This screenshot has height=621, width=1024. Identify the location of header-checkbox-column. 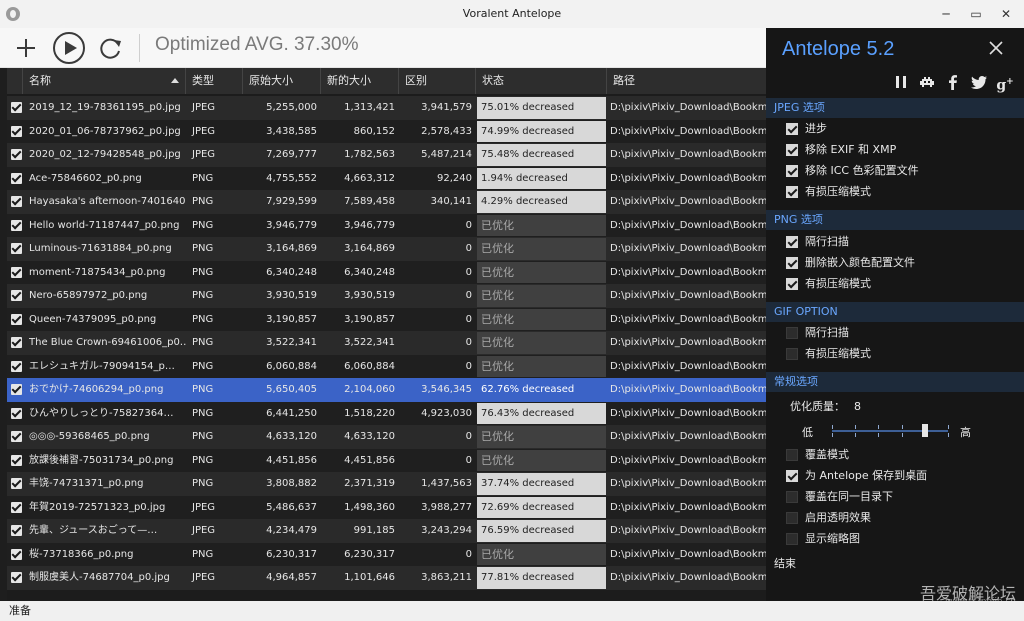
(15, 81).